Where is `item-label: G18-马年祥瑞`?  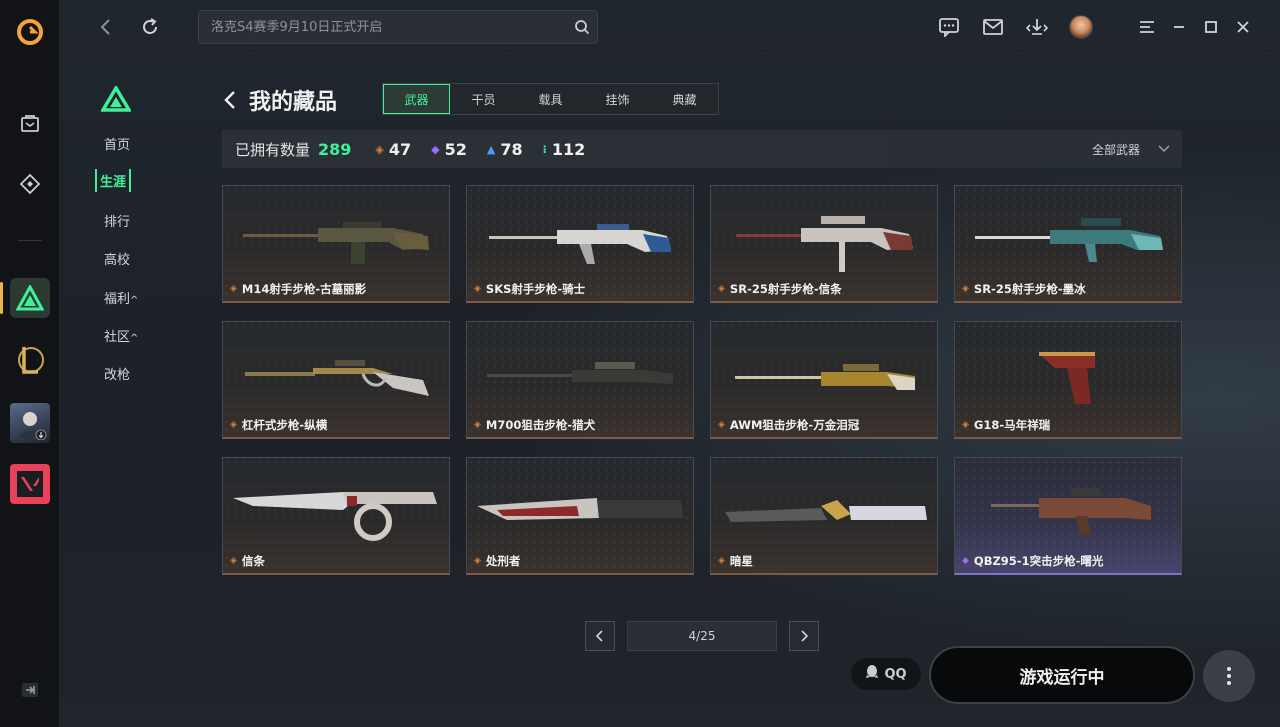 item-label: G18-马年祥瑞 is located at coordinates (1012, 425).